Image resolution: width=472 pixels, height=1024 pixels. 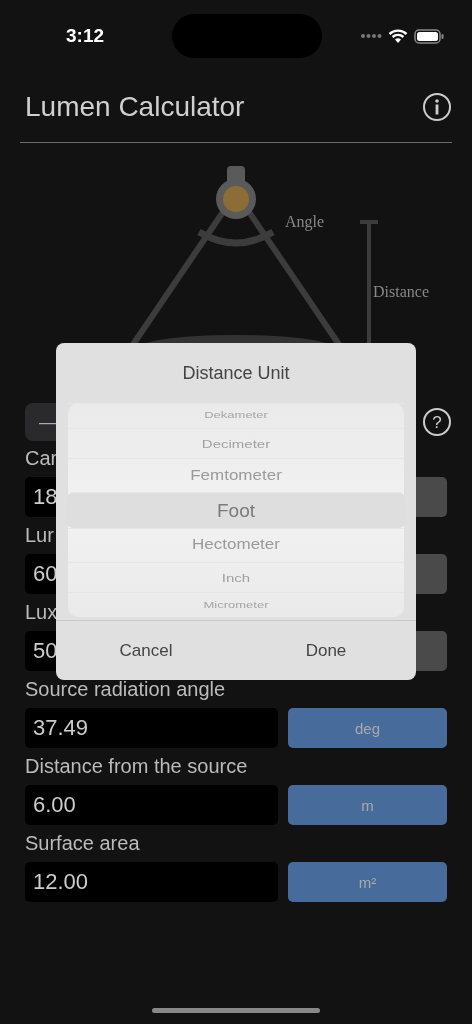 What do you see at coordinates (151, 805) in the screenshot?
I see `input-field: 6.00` at bounding box center [151, 805].